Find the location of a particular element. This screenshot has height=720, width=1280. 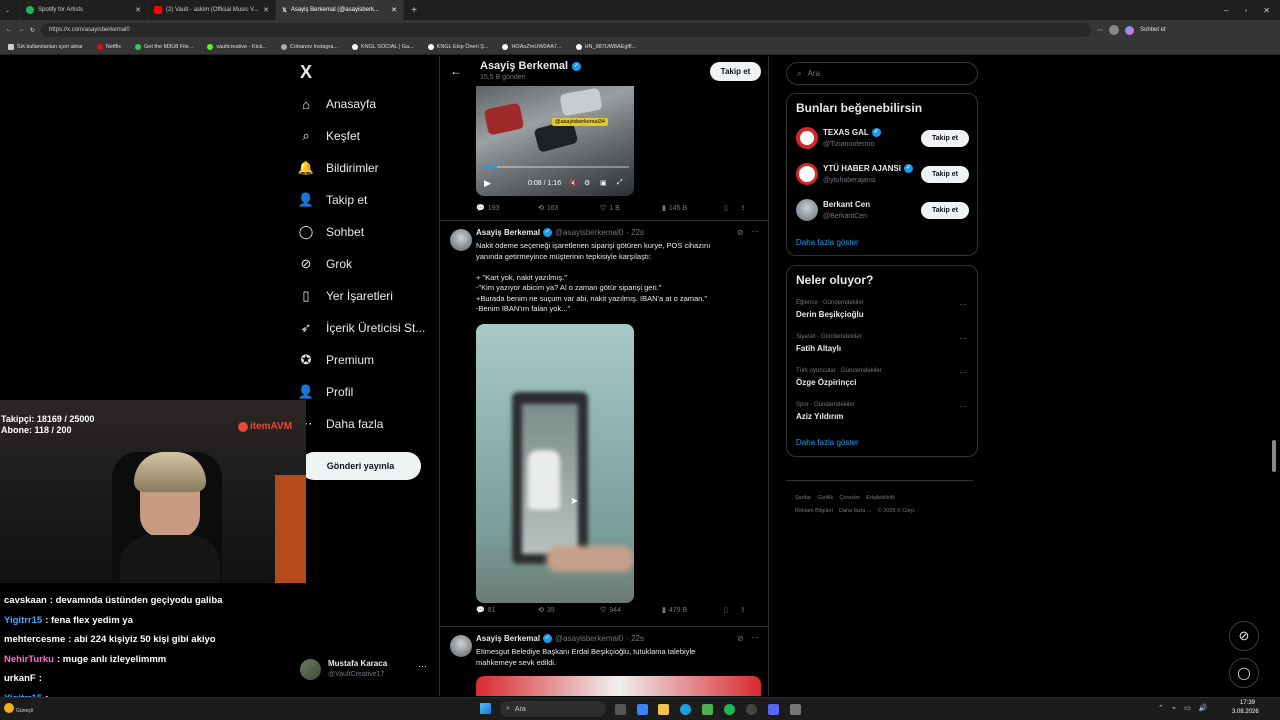

reply-button: 💬 81 is located at coordinates (507, 610).